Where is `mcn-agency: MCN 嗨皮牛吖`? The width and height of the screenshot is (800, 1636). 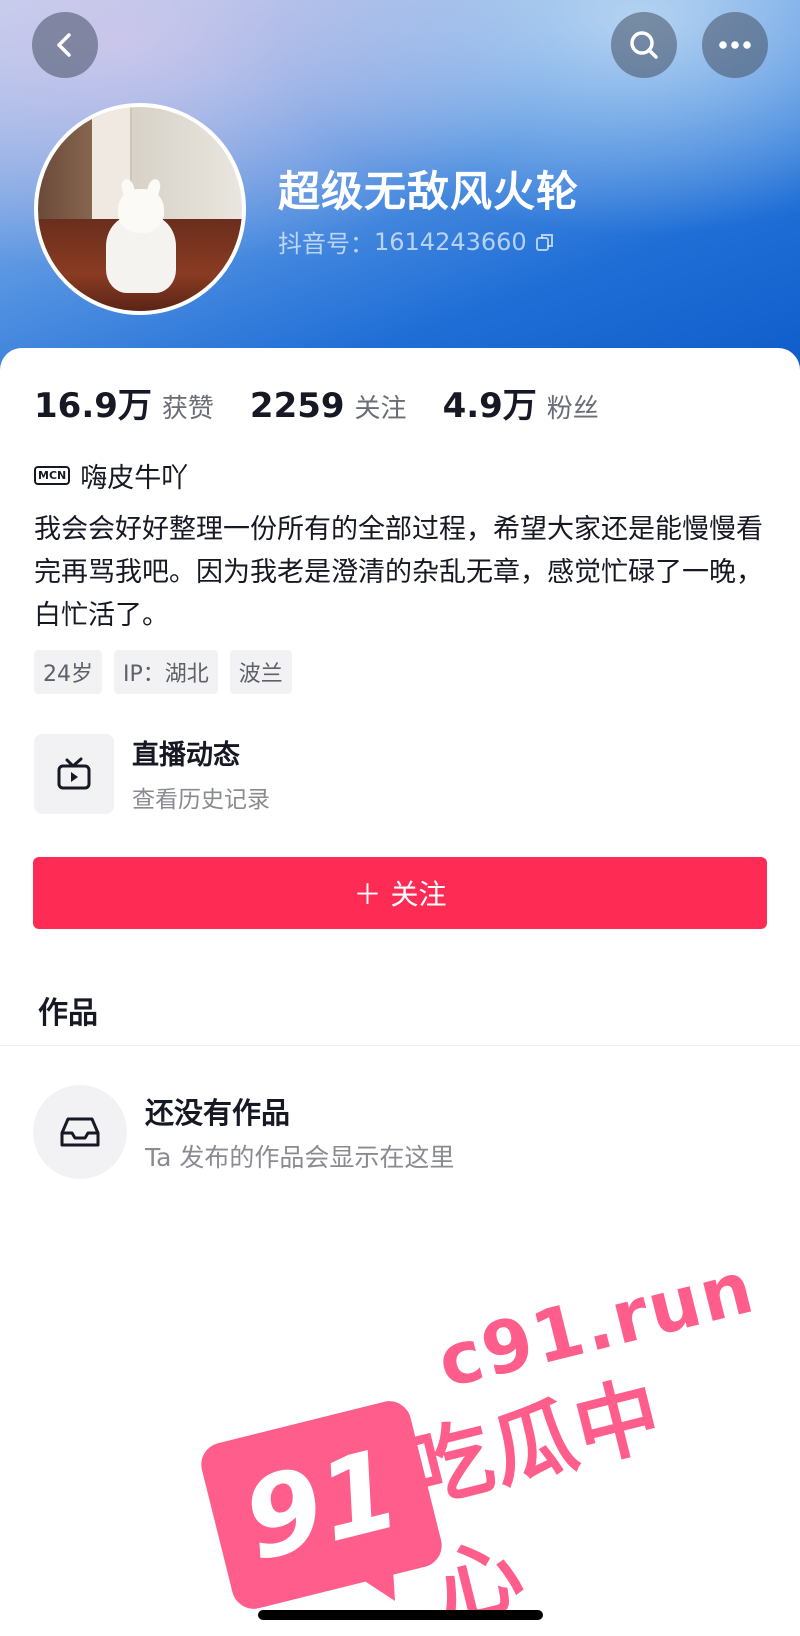
mcn-agency: MCN 嗨皮牛吖 is located at coordinates (111, 475).